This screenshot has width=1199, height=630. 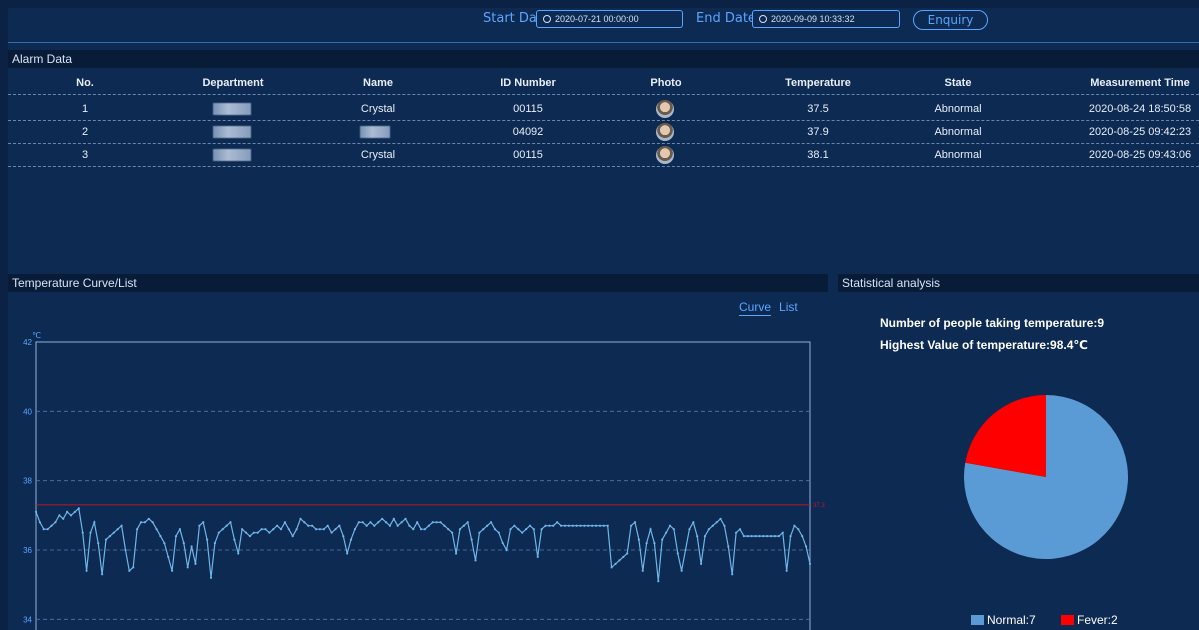 I want to click on legend-fever: Fever:2, so click(x=1089, y=620).